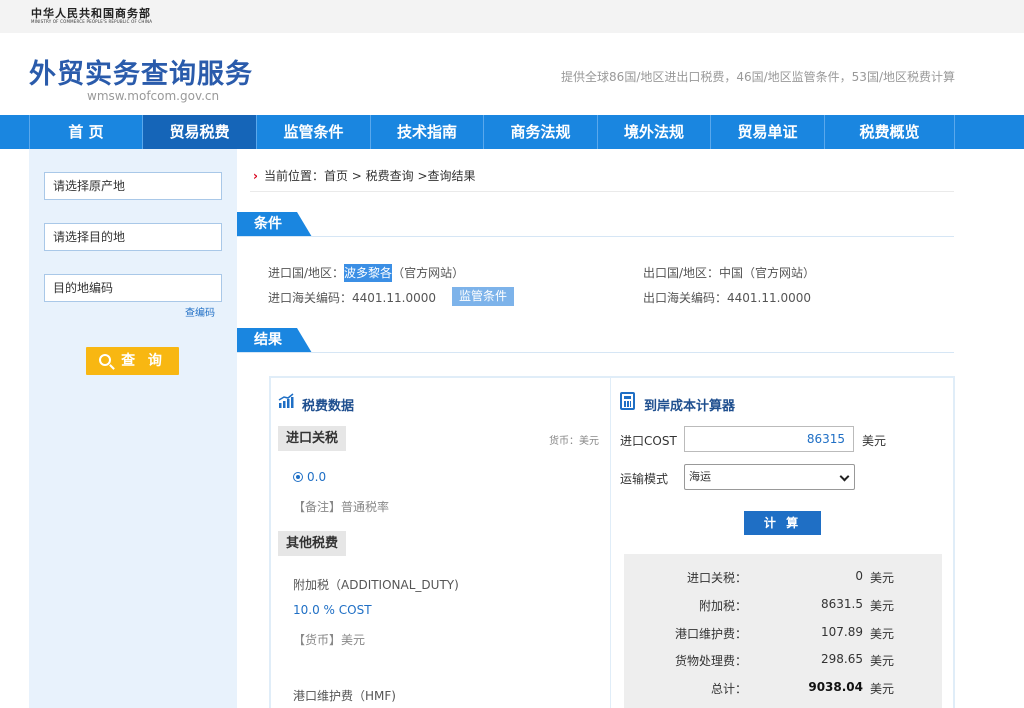 The height and width of the screenshot is (708, 1024). What do you see at coordinates (328, 406) in the screenshot?
I see `tax-data-title: 税费数据` at bounding box center [328, 406].